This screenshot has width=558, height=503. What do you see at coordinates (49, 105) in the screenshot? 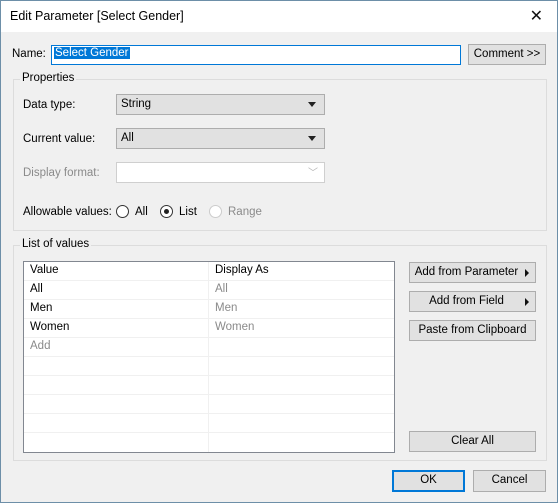
I see `data-type-label: Data type:` at bounding box center [49, 105].